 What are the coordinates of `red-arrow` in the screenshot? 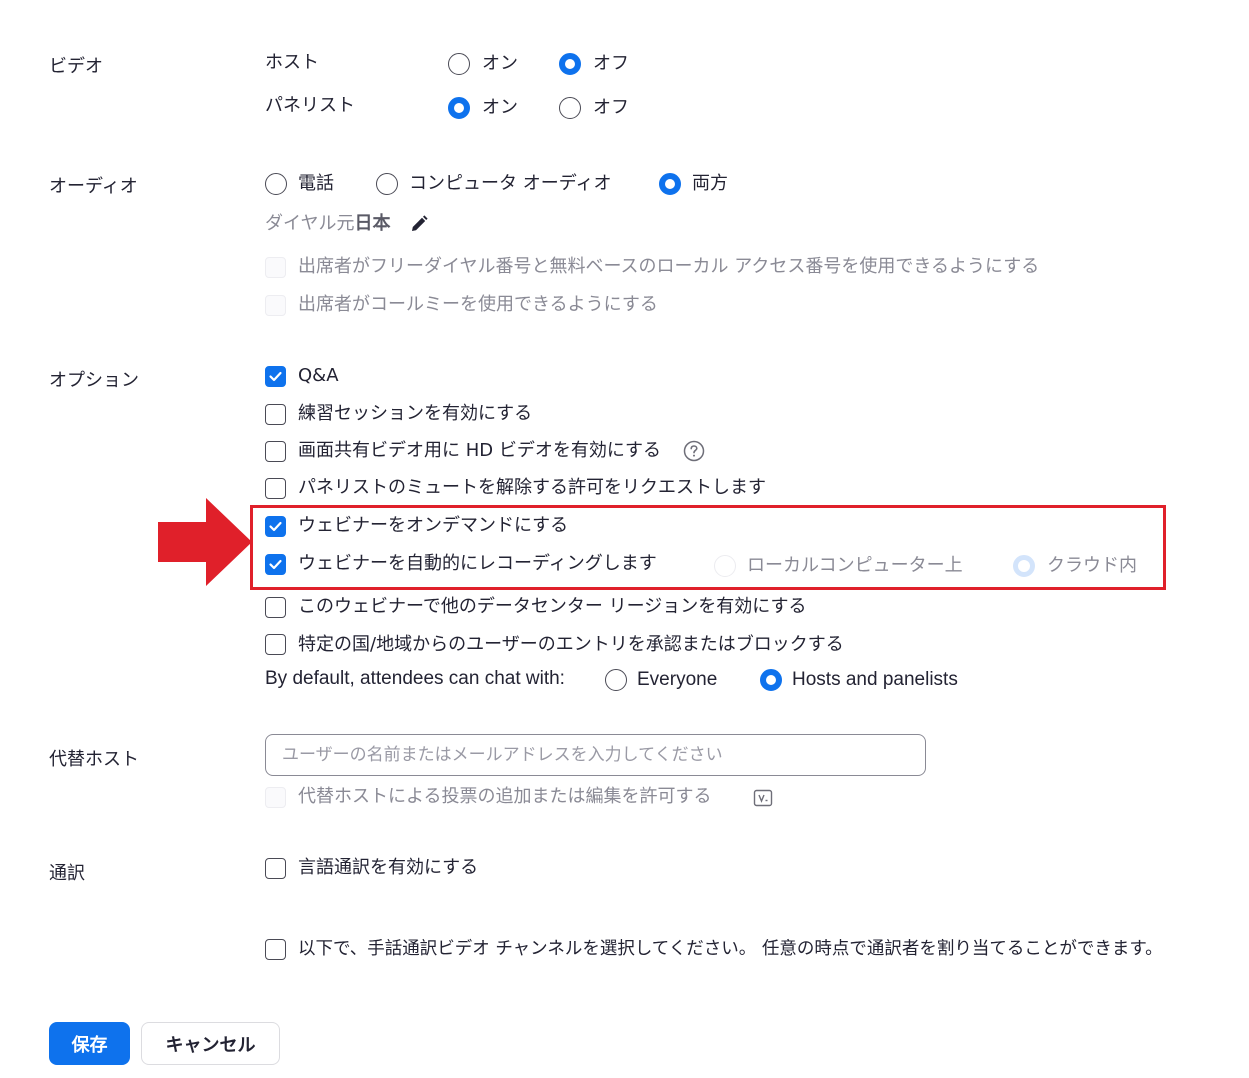 It's located at (205, 542).